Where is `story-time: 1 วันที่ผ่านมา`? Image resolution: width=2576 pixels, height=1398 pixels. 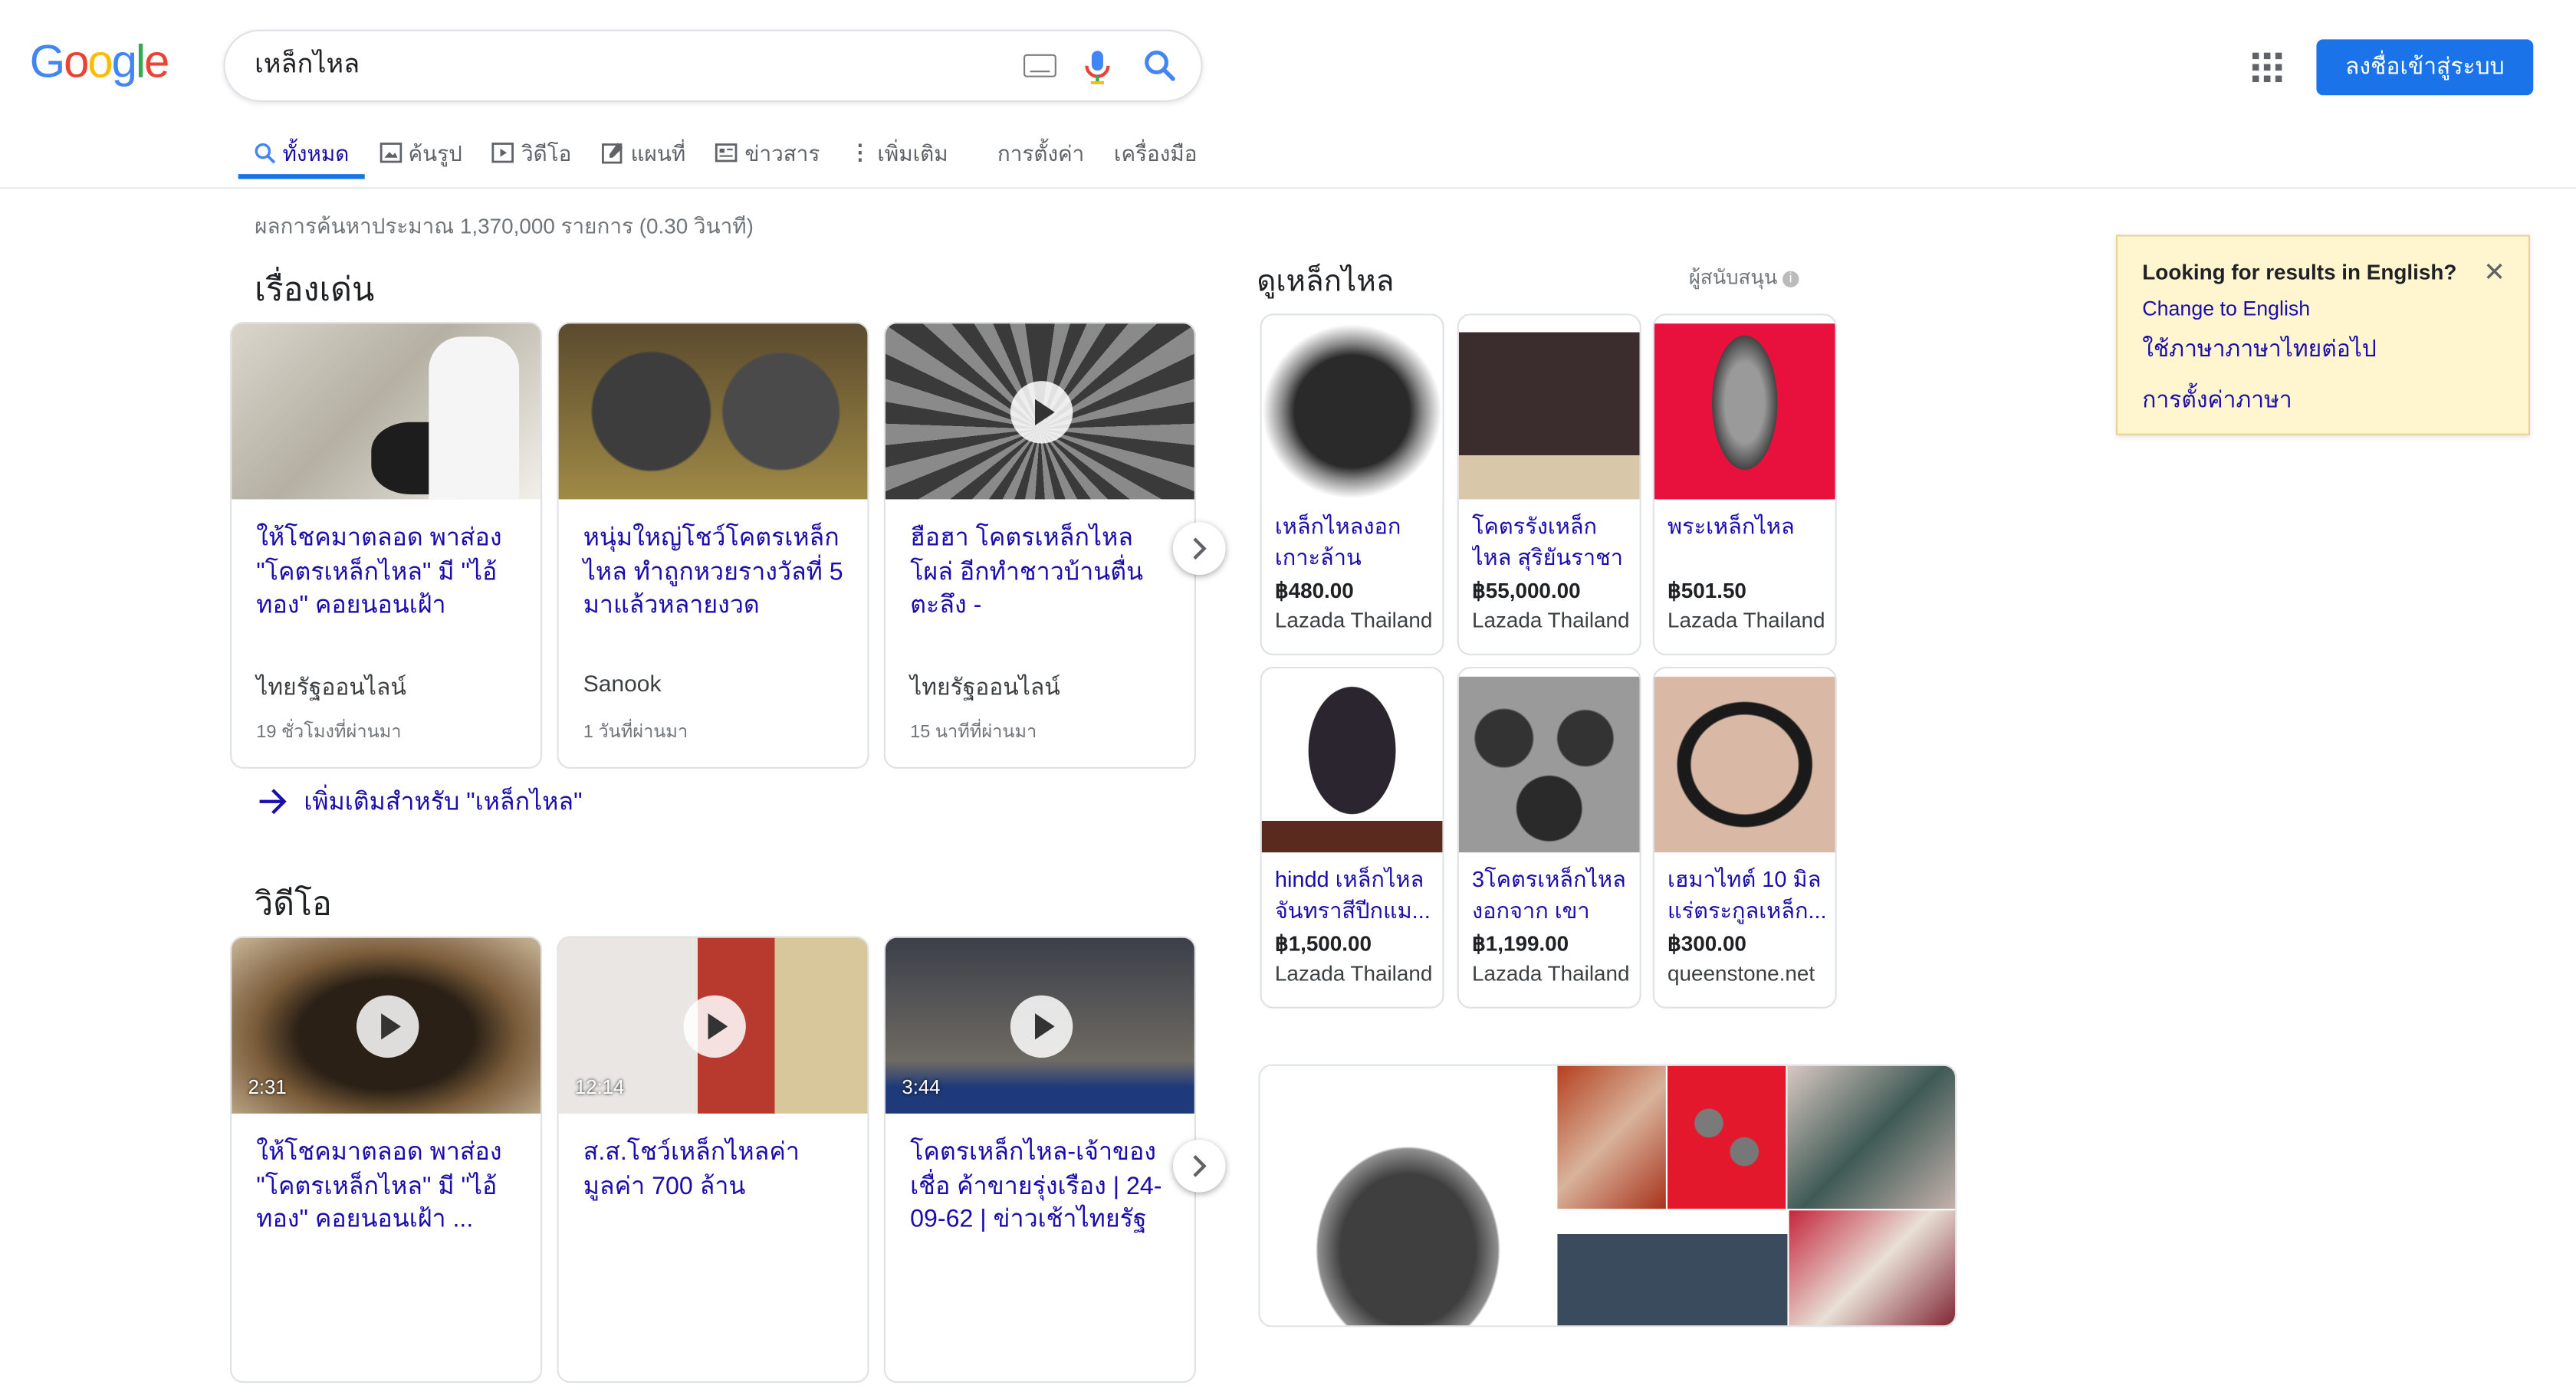
story-time: 1 วันที่ผ่านมา is located at coordinates (635, 732).